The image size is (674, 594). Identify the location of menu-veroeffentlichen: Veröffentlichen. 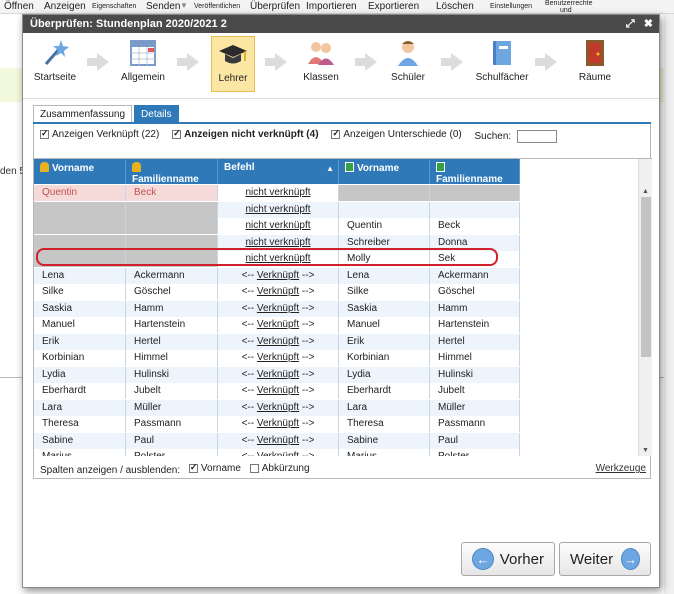
(217, 6).